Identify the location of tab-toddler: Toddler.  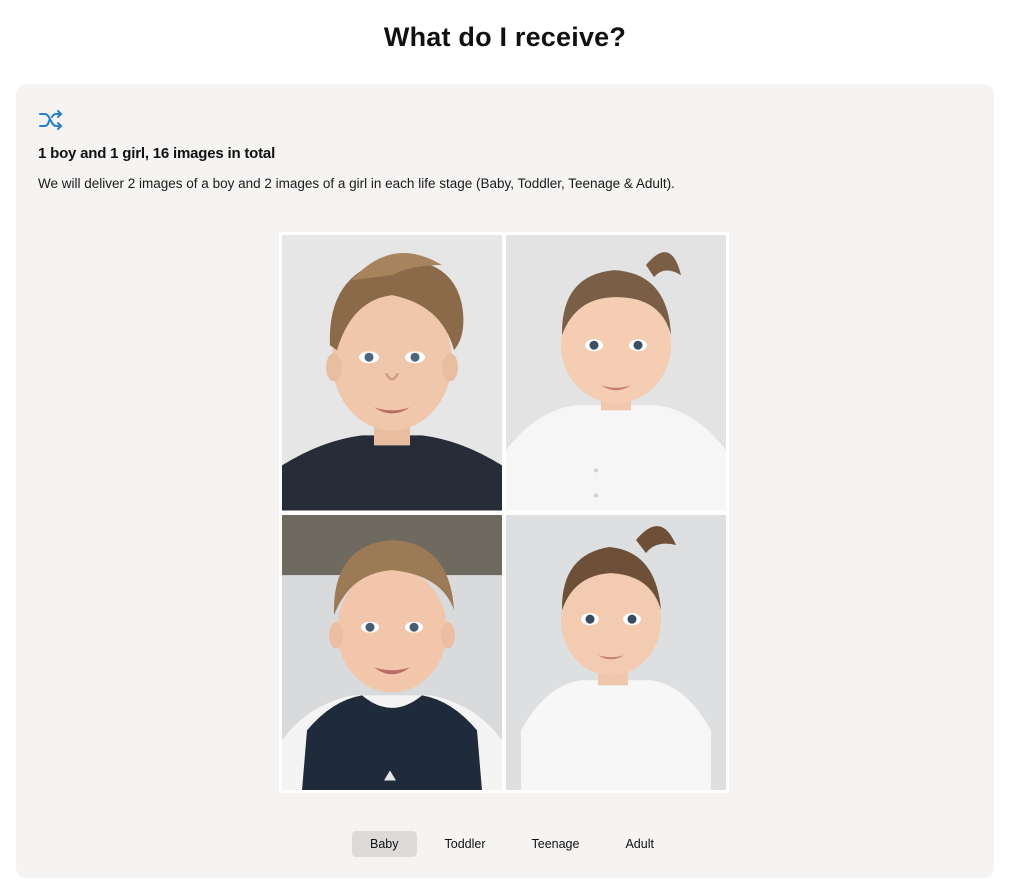
(465, 844).